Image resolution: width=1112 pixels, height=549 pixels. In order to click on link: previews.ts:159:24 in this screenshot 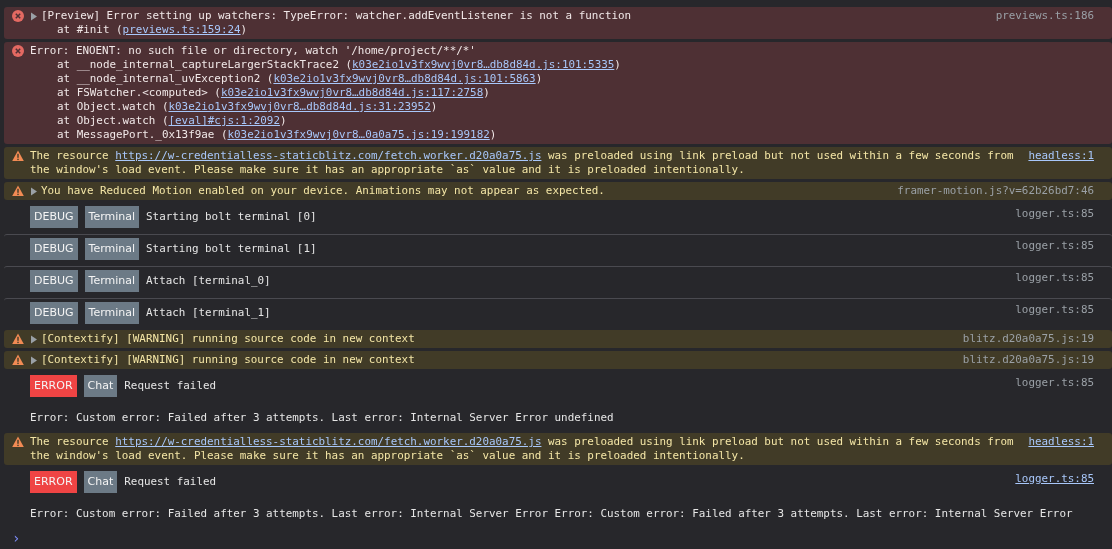, I will do `click(181, 29)`.